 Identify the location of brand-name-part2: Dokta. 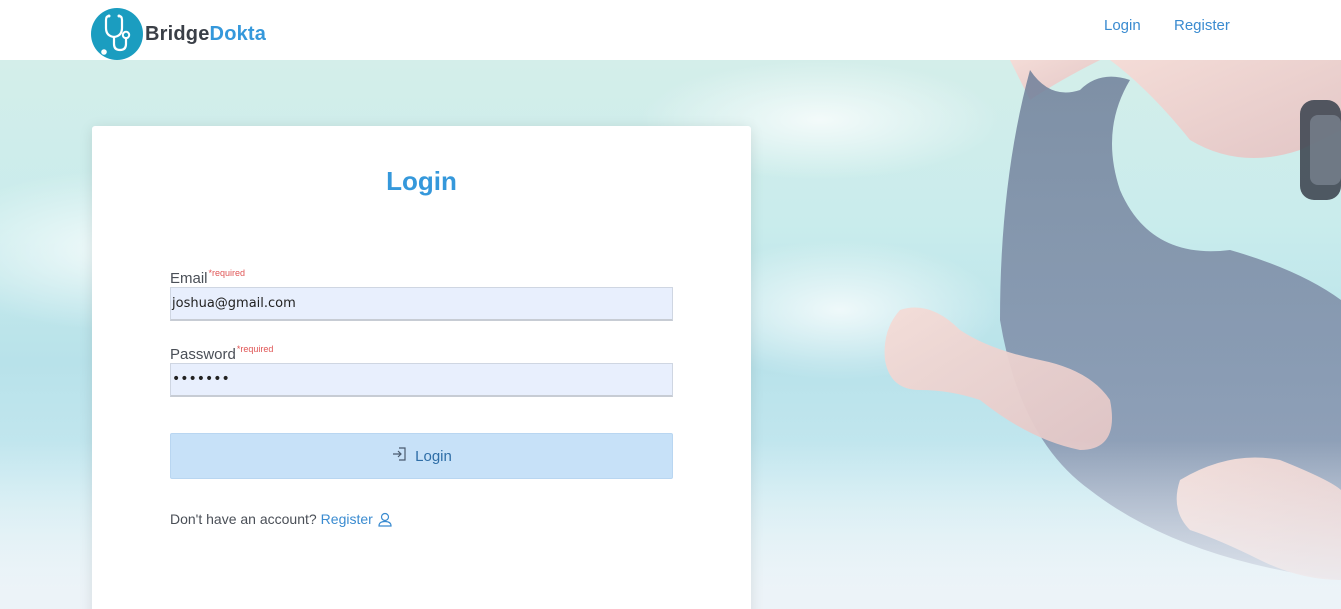
(238, 33).